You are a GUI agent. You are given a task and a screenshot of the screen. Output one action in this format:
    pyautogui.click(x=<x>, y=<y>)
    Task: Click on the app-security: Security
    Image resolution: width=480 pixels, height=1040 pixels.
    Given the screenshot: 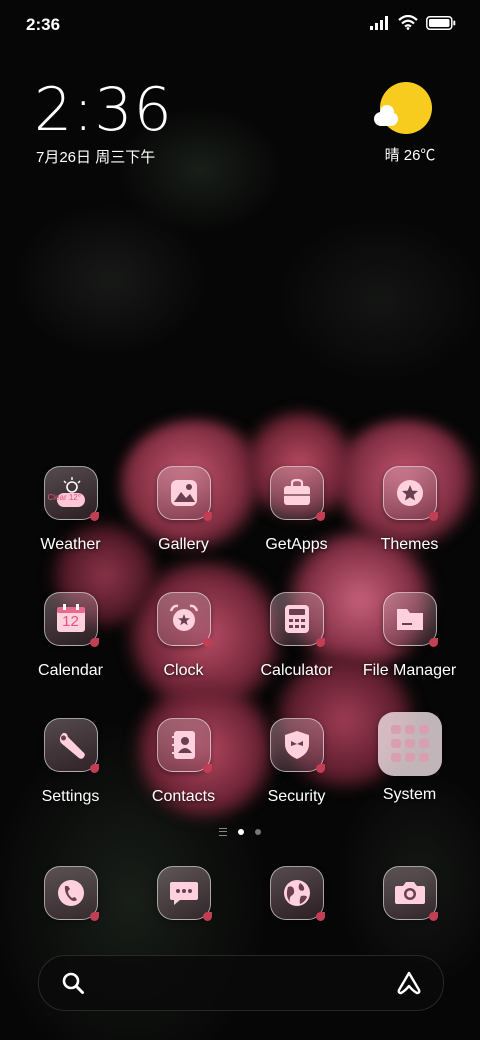 What is the action you would take?
    pyautogui.click(x=296, y=762)
    